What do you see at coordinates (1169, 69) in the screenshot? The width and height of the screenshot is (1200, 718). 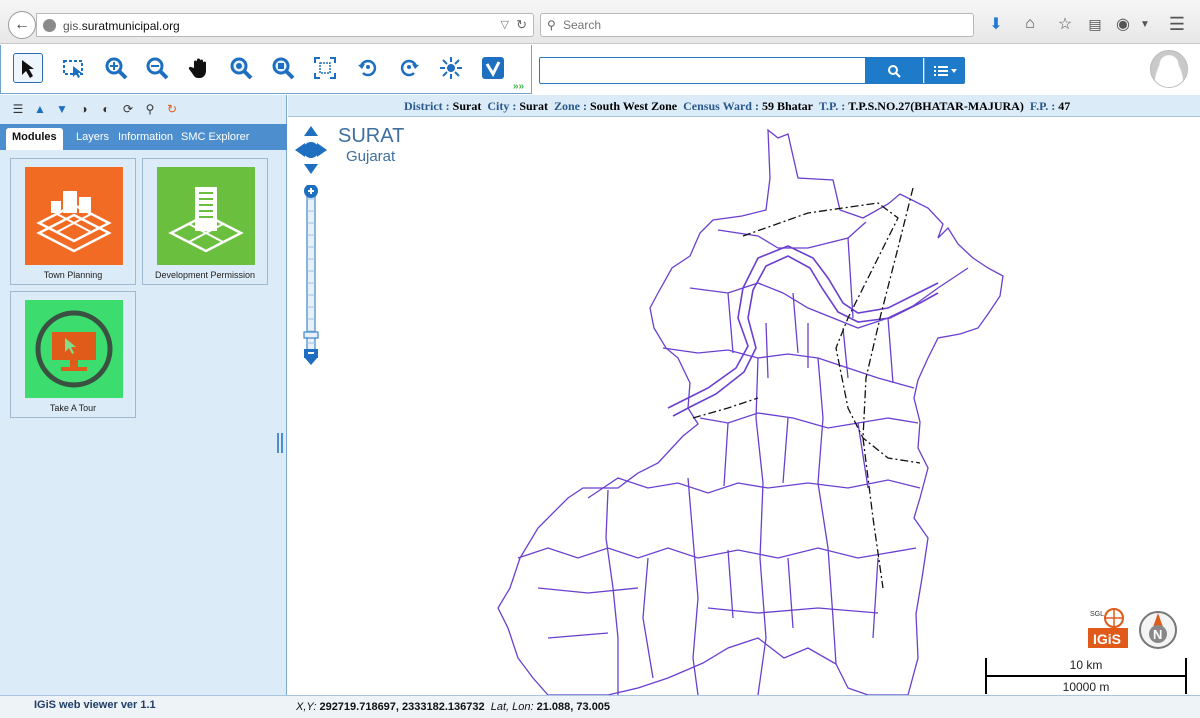 I see `user-avatar` at bounding box center [1169, 69].